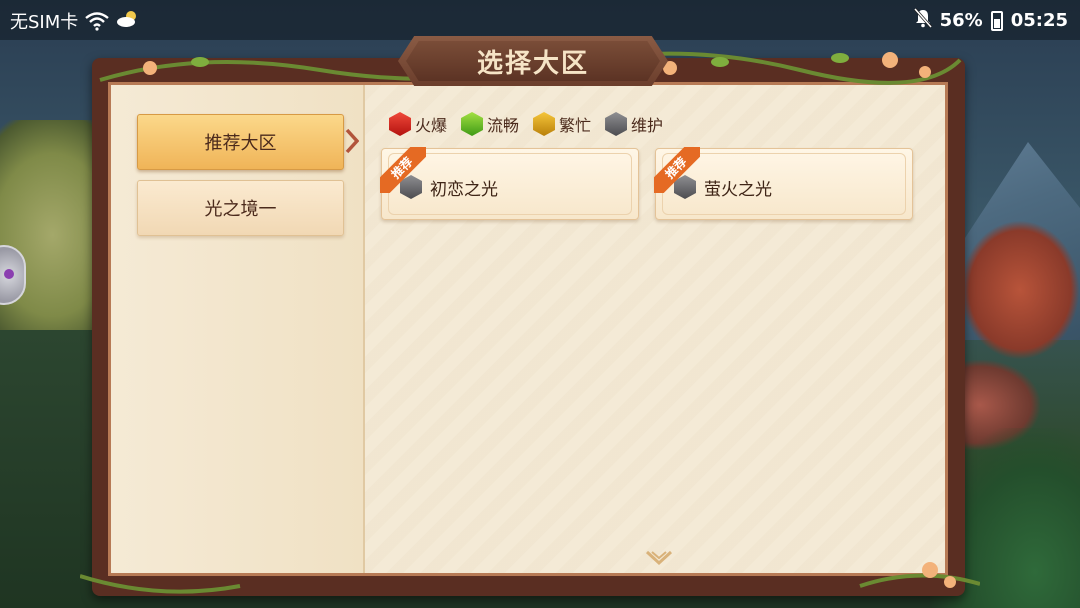  Describe the element at coordinates (634, 124) in the screenshot. I see `legend-maintenance: 维护` at that location.